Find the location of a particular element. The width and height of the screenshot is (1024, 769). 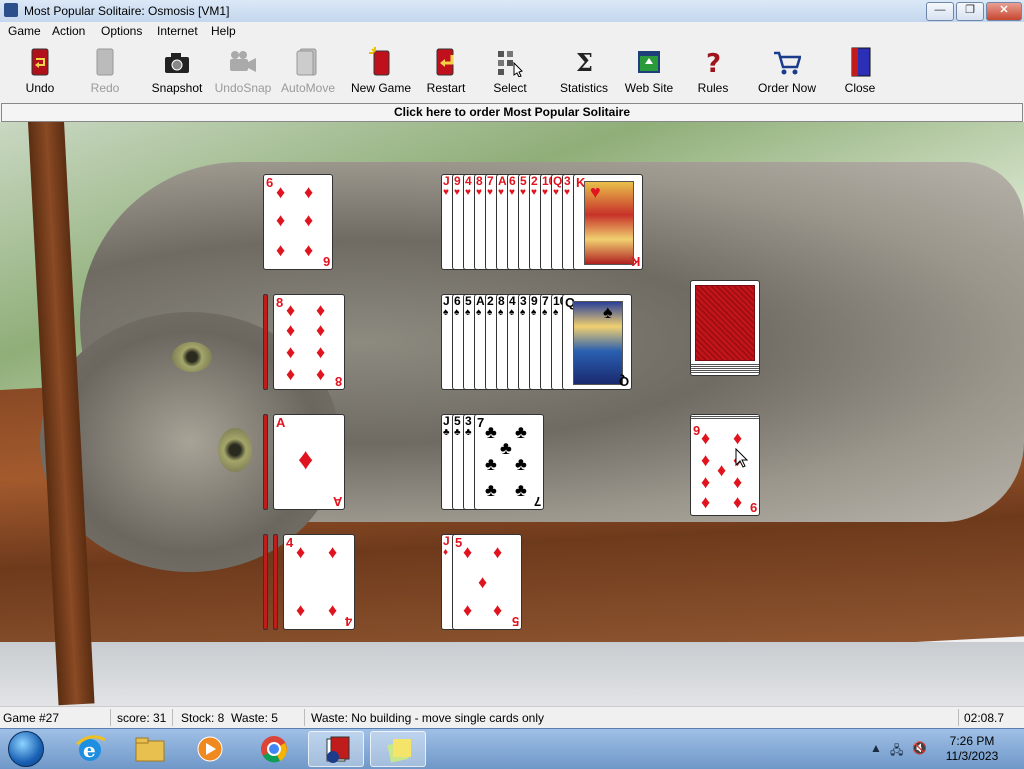

foundation-top-card: K ♥ K is located at coordinates (608, 222).